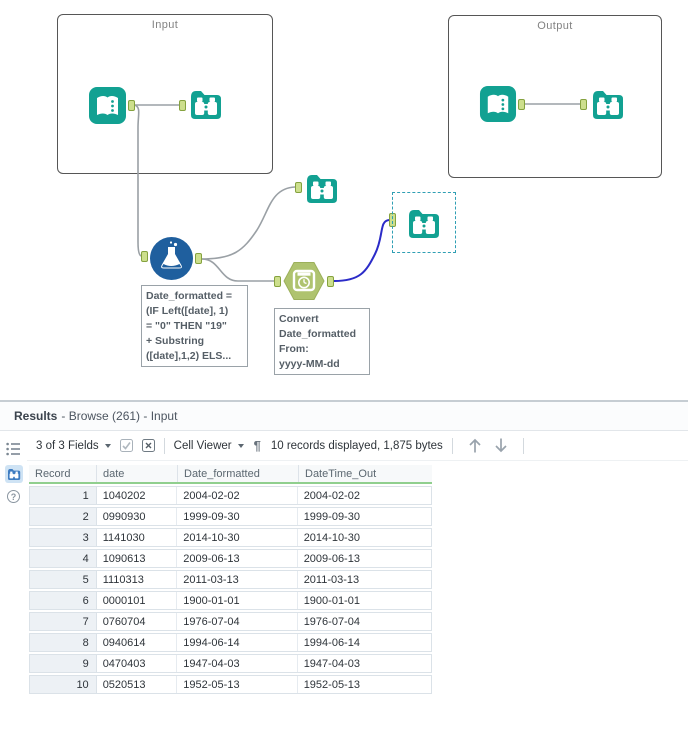 The height and width of the screenshot is (739, 688). What do you see at coordinates (365, 473) in the screenshot?
I see `column-header: DateTime_Out` at bounding box center [365, 473].